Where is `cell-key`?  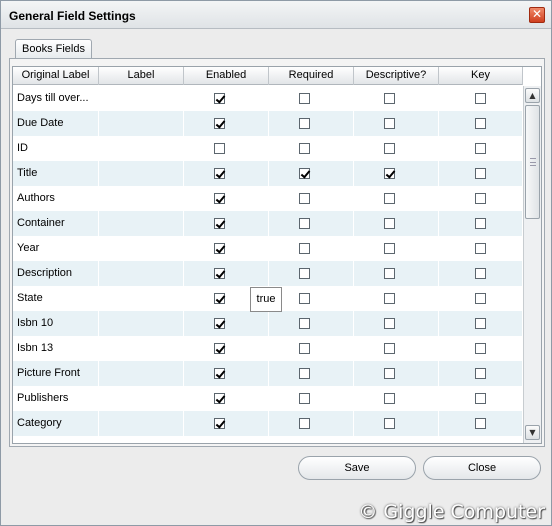
cell-key is located at coordinates (481, 173).